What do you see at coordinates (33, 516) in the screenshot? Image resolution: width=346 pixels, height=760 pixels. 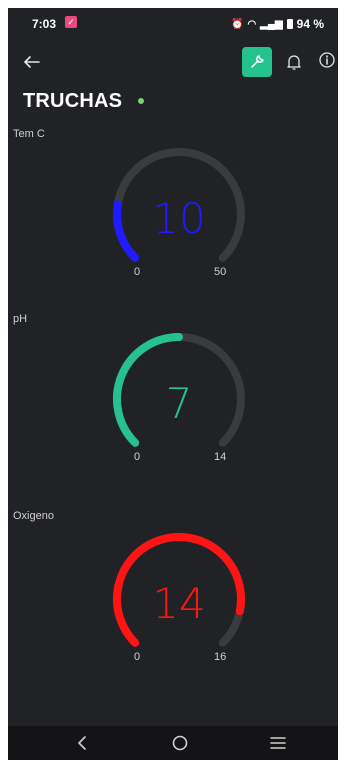 I see `gauge-label-oxygen: Oxigeno` at bounding box center [33, 516].